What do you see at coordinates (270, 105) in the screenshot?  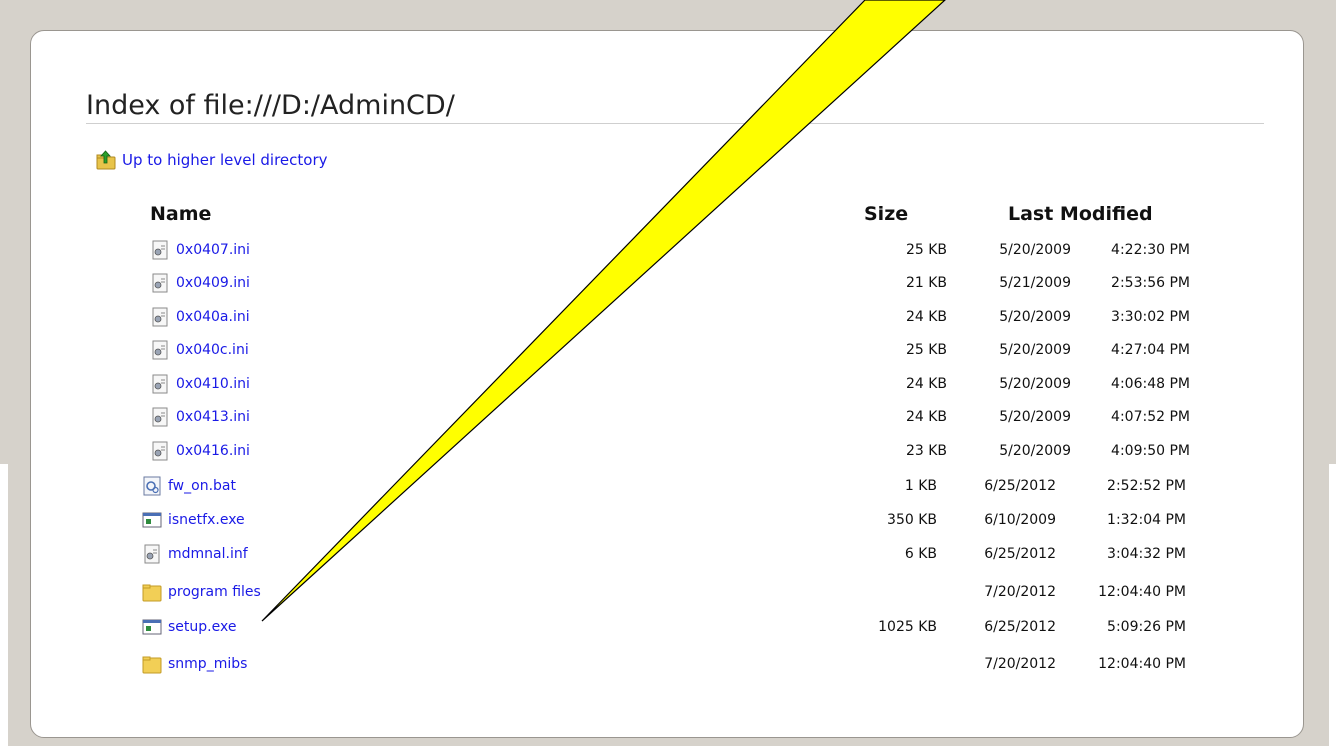 I see `page-title: Index of file:///D:/AdminCD/` at bounding box center [270, 105].